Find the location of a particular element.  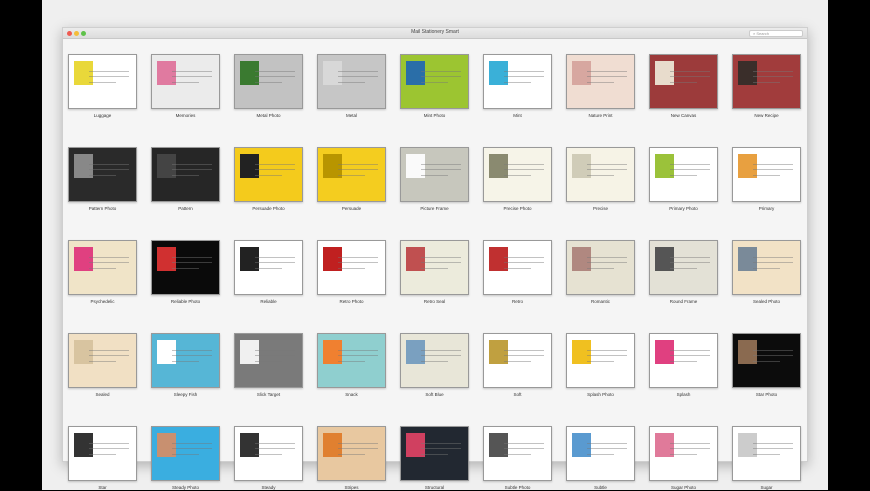

template-item: Steady is located at coordinates (268, 458).